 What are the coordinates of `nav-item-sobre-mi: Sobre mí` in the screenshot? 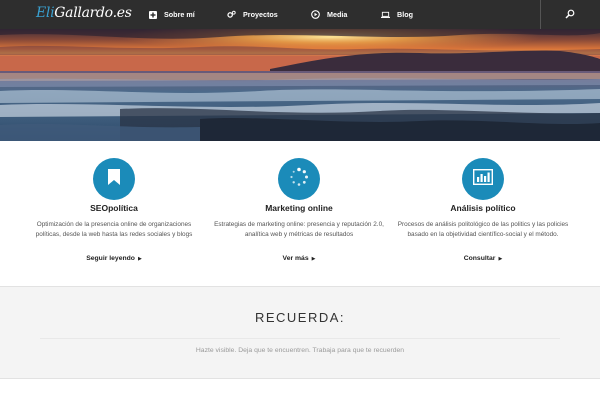 It's located at (171, 14).